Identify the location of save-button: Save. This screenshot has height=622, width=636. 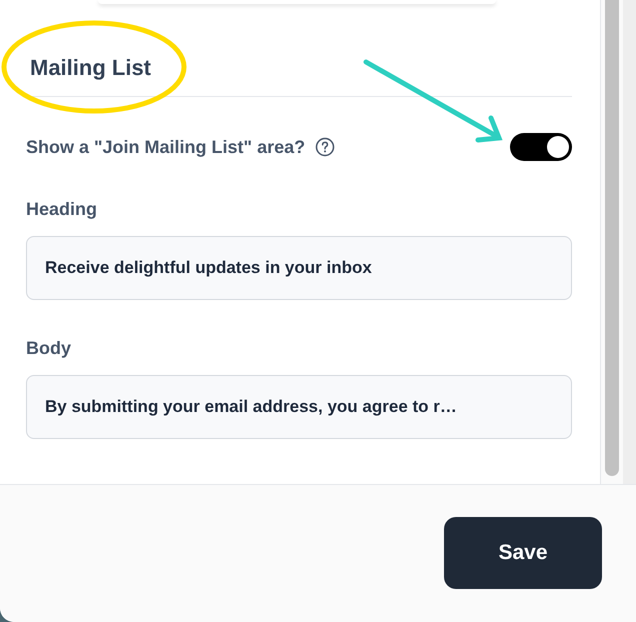
(523, 553).